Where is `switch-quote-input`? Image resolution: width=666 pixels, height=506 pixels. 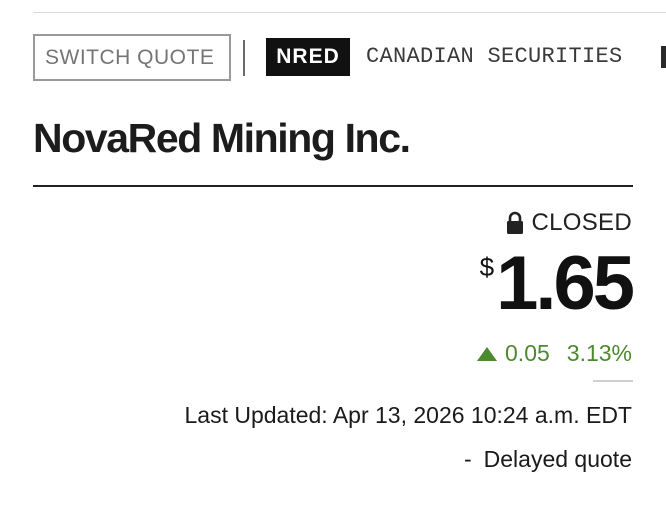 switch-quote-input is located at coordinates (132, 57).